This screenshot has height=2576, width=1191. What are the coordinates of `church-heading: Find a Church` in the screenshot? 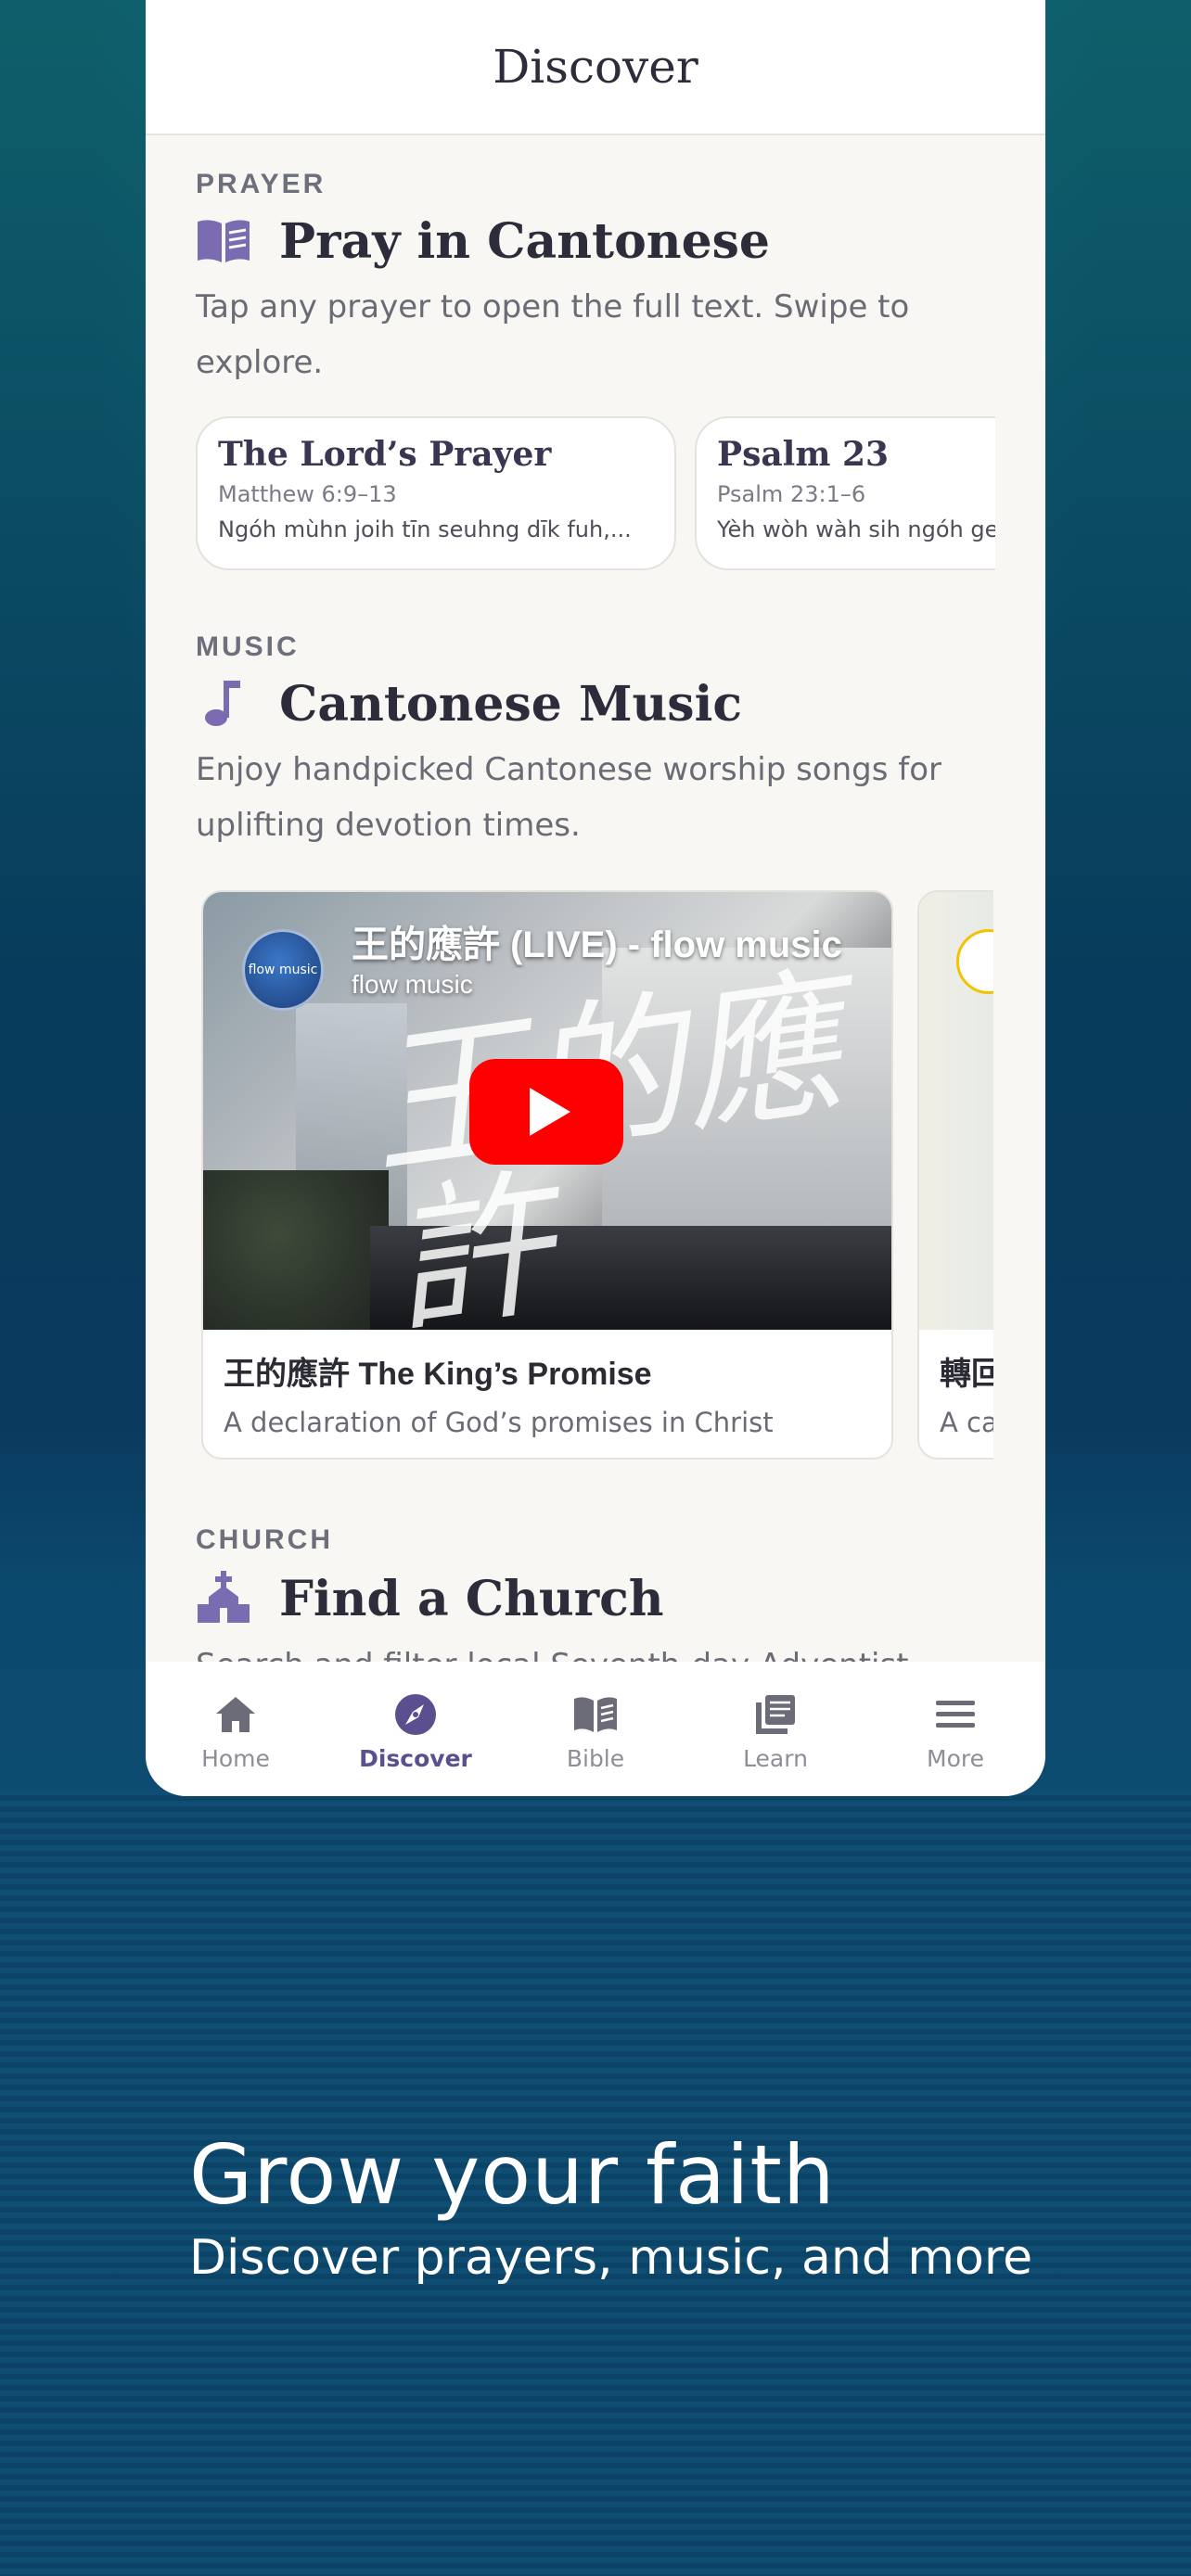 It's located at (620, 1599).